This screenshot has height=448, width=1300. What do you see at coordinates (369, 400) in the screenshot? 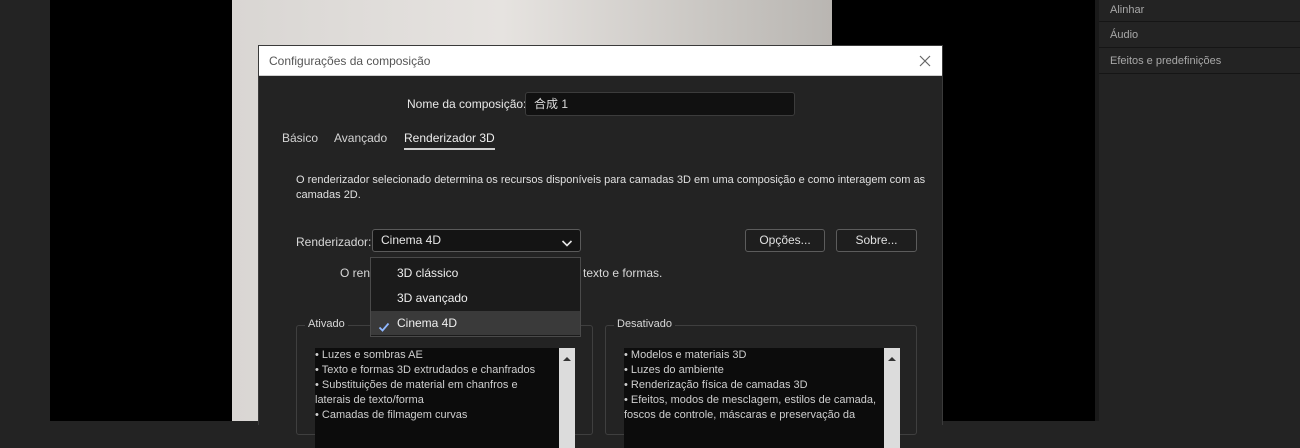
I see `list-item: laterais de texto/forma` at bounding box center [369, 400].